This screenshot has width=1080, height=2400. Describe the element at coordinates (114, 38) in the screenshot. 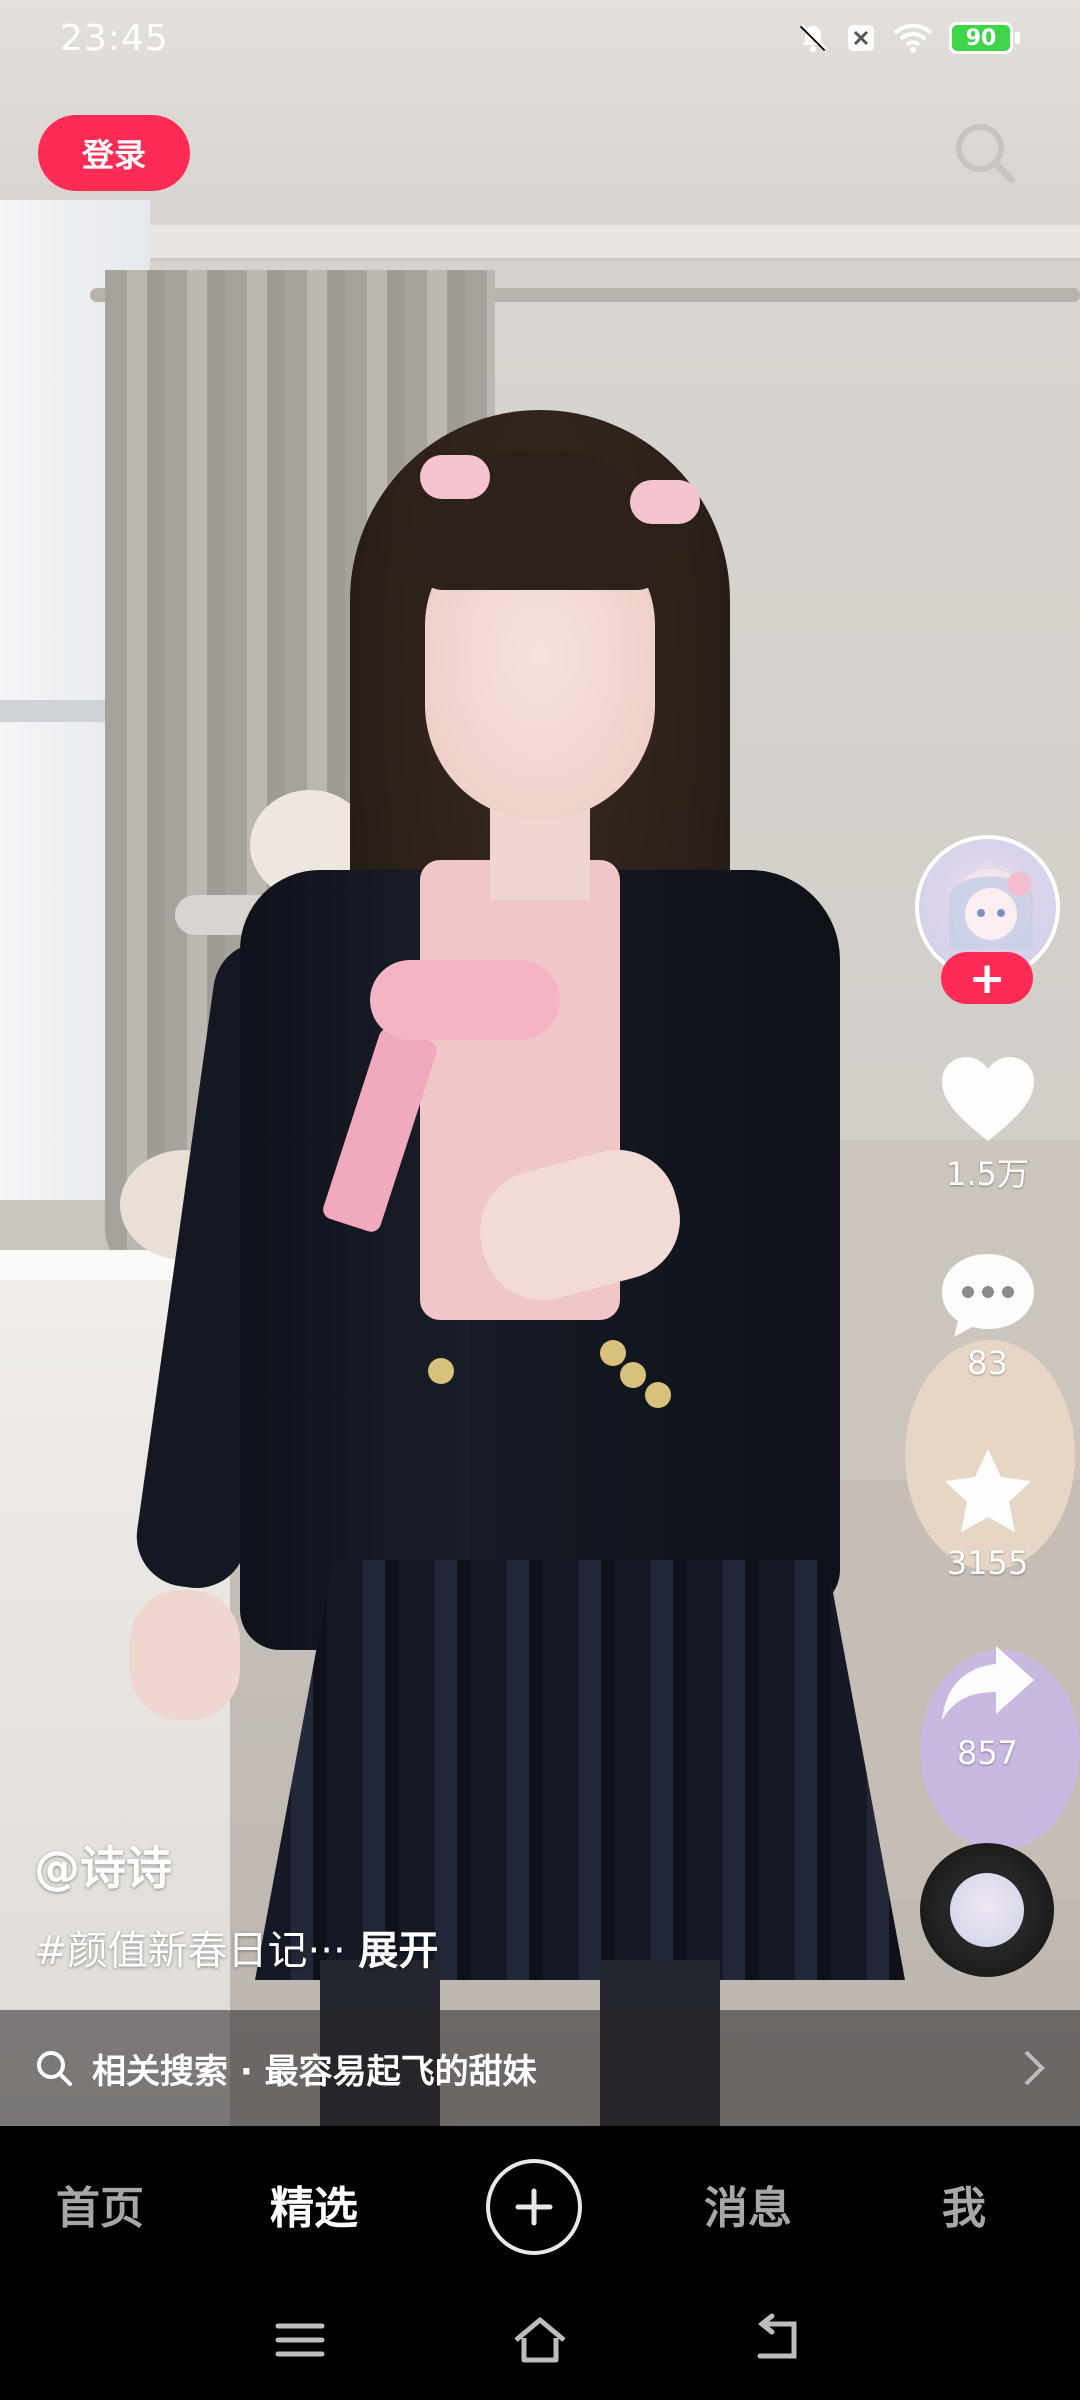

I see `status-time: 23:45` at that location.